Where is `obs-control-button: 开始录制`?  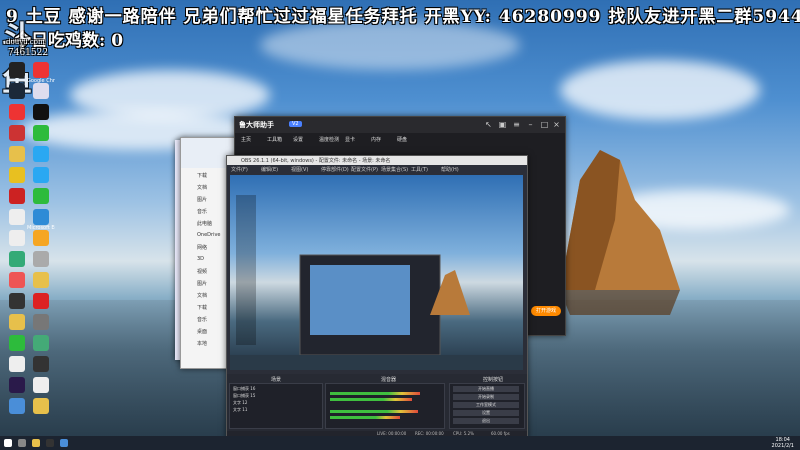
obs-control-button: 开始录制 is located at coordinates (486, 397).